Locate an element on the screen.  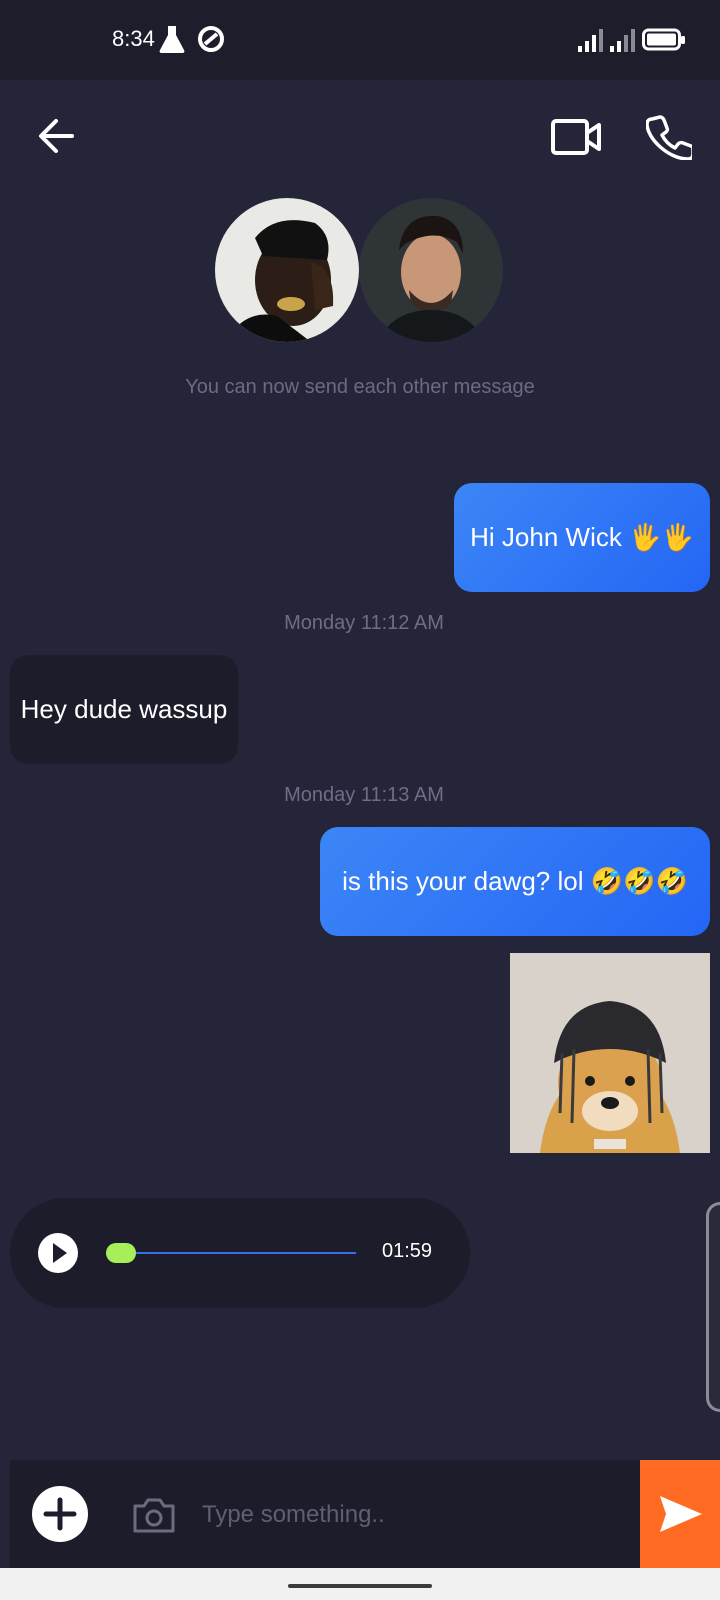
voice-duration: 01:59 is located at coordinates (407, 1251).